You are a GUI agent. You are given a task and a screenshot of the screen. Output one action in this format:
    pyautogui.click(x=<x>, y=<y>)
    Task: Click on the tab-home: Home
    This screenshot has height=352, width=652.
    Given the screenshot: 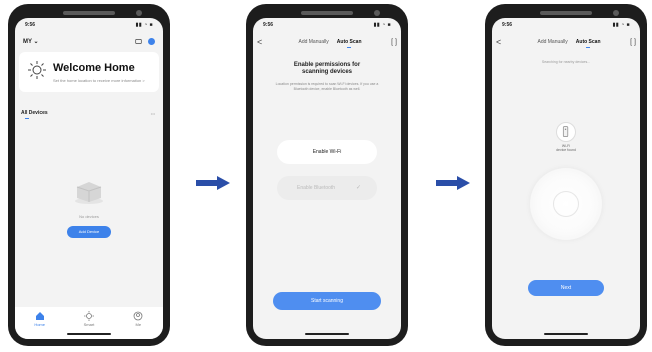 What is the action you would take?
    pyautogui.click(x=40, y=319)
    